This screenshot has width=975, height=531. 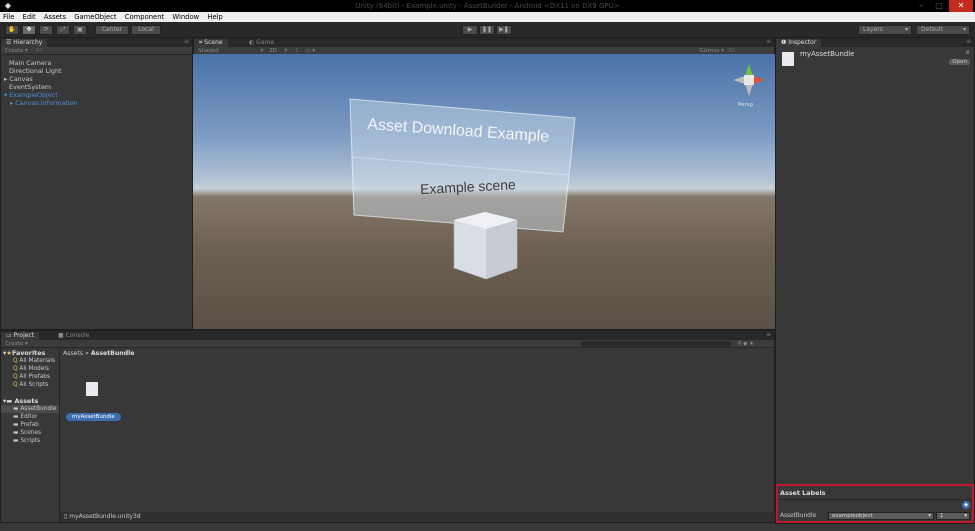 I want to click on layout-dropdown: Default ▾, so click(x=943, y=30).